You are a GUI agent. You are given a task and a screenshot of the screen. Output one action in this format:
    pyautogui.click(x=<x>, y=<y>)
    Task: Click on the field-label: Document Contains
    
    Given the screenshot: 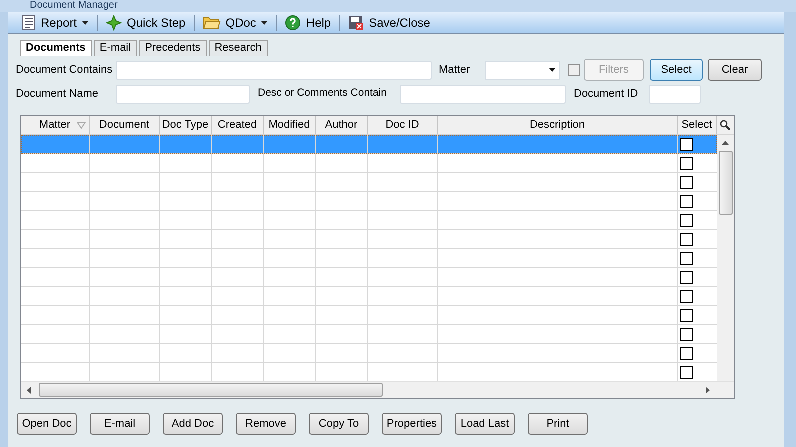 What is the action you would take?
    pyautogui.click(x=65, y=70)
    